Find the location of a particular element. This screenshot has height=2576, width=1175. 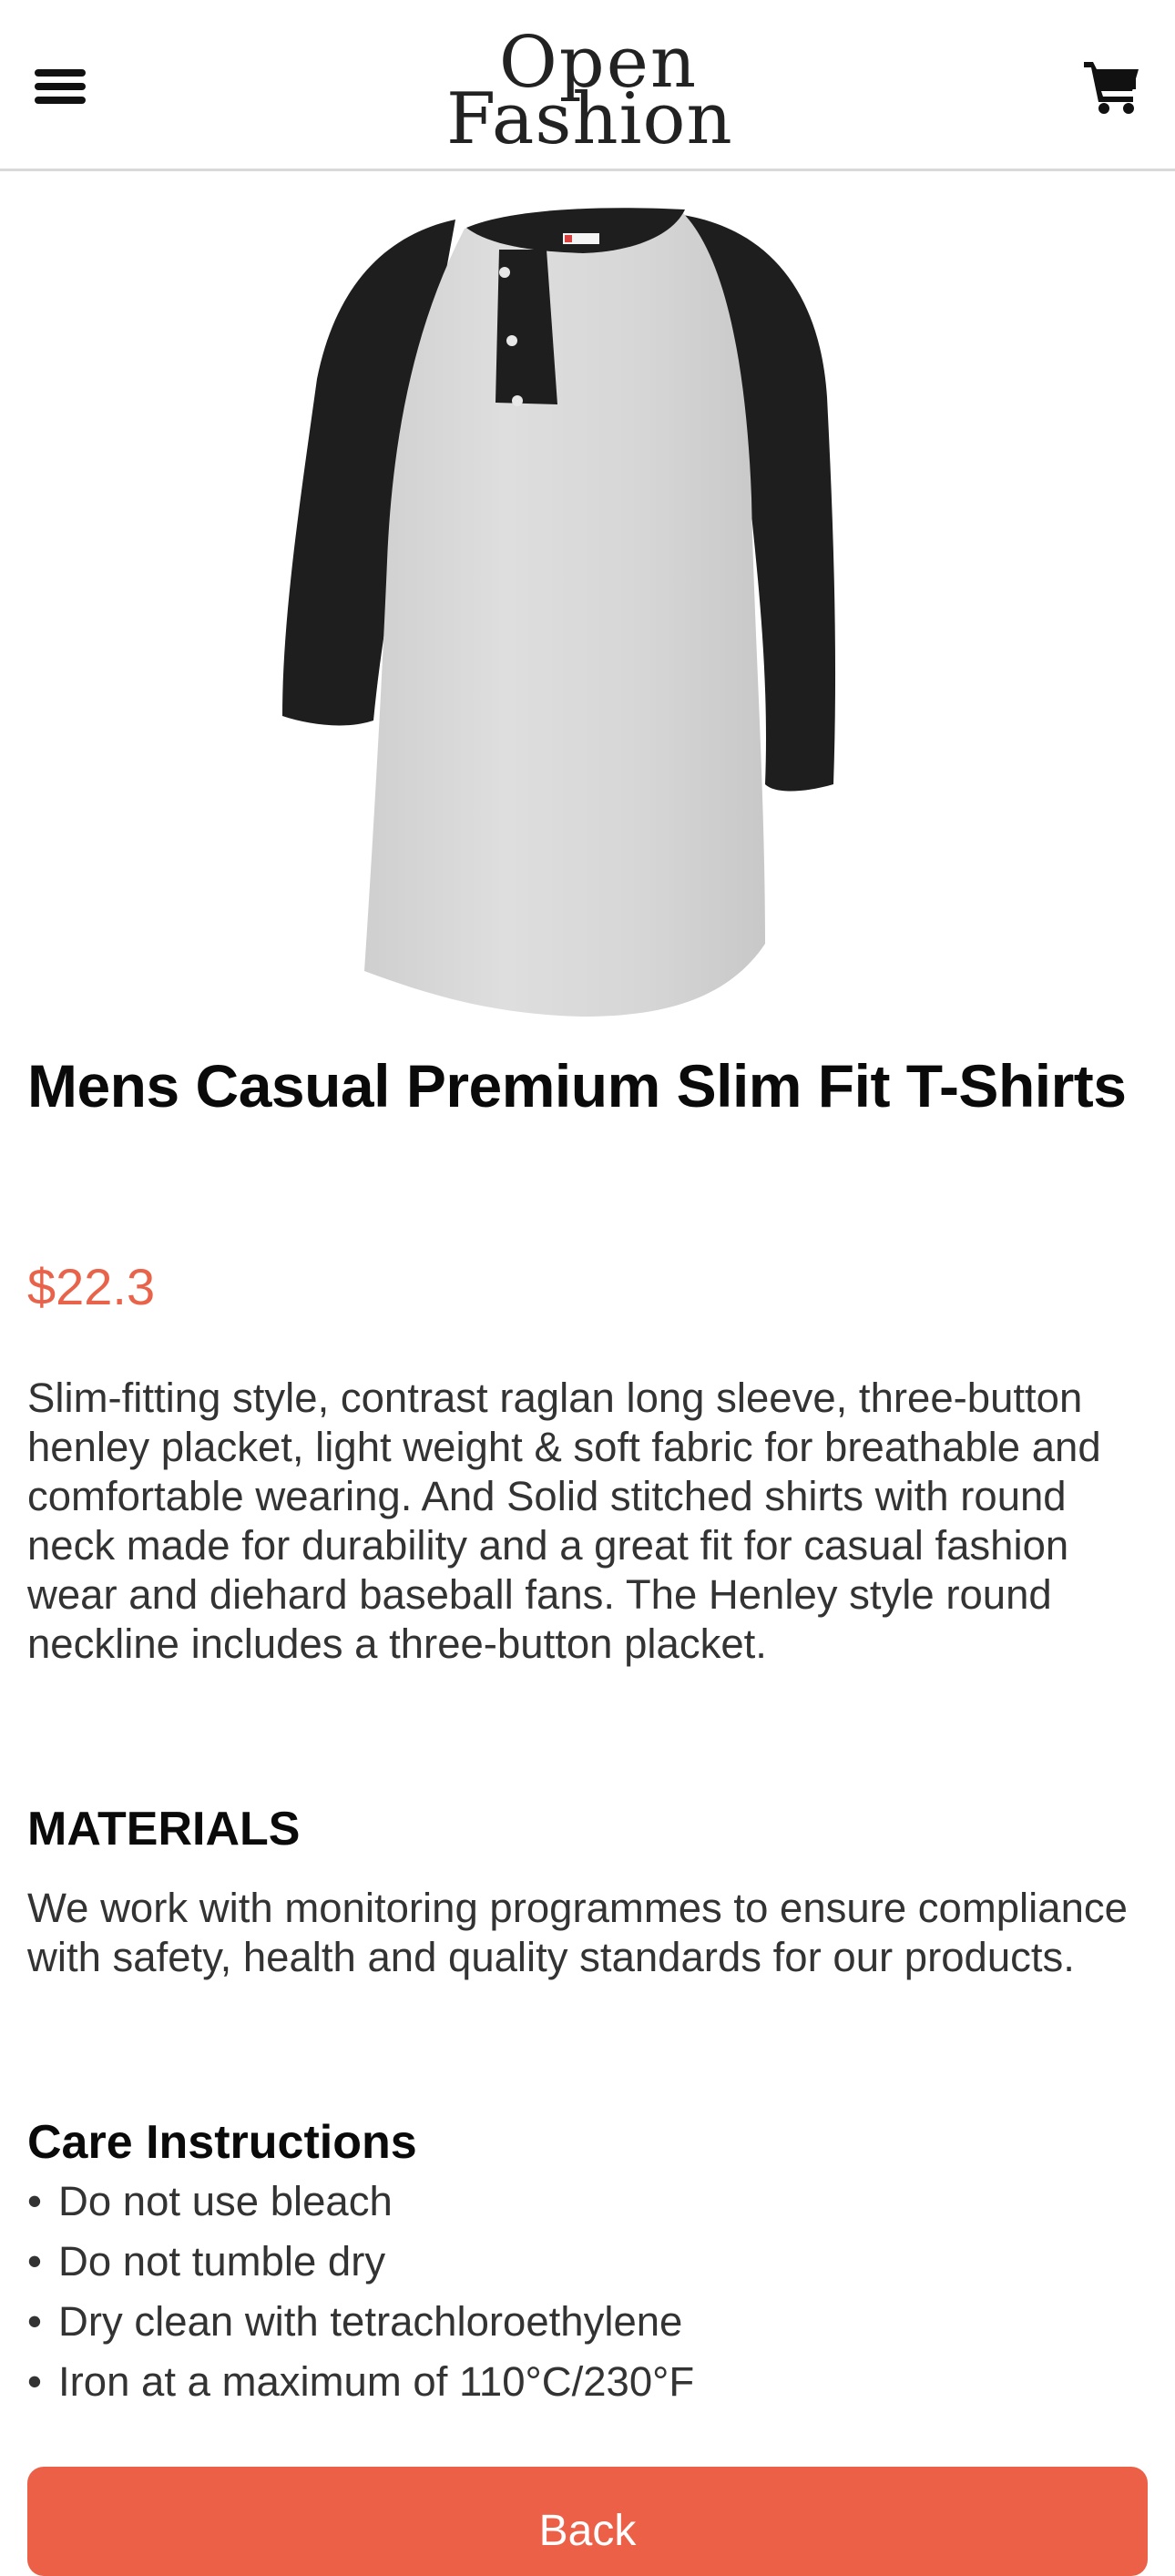

product-image is located at coordinates (559, 612).